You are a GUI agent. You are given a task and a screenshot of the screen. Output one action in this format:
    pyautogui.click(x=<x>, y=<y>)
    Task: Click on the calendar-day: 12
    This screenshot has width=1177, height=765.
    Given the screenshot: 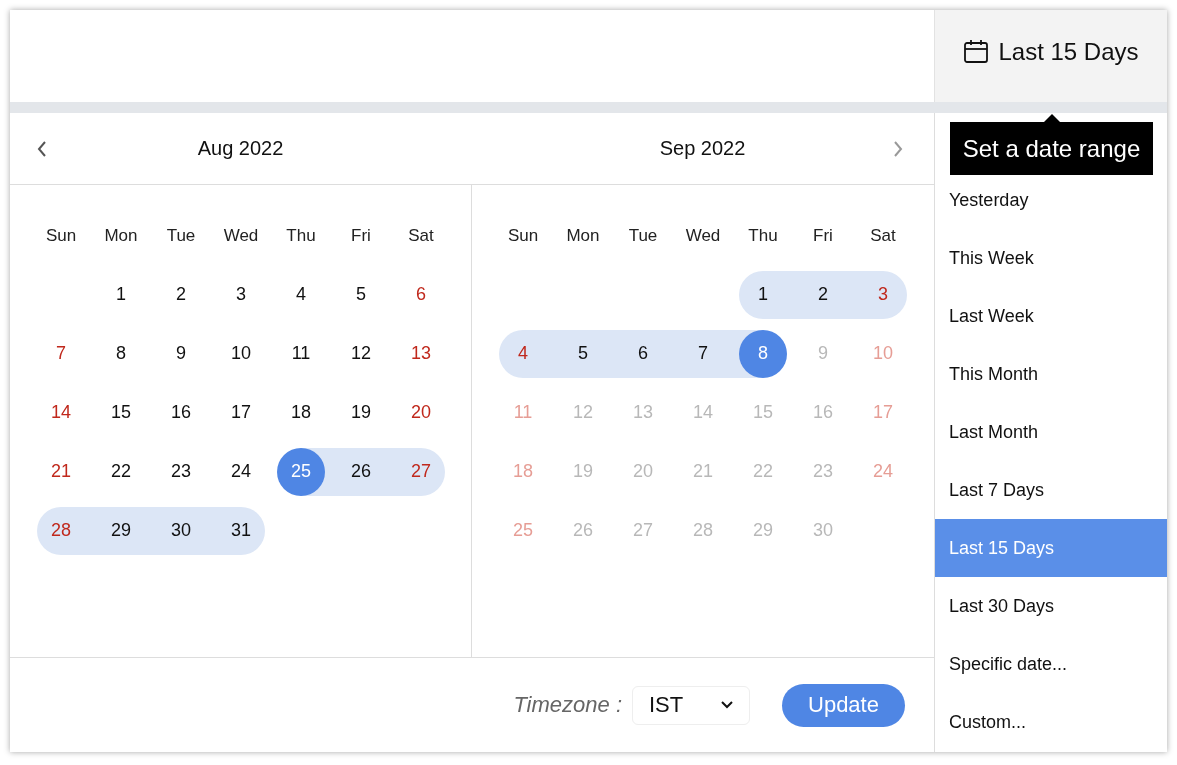 What is the action you would take?
    pyautogui.click(x=361, y=353)
    